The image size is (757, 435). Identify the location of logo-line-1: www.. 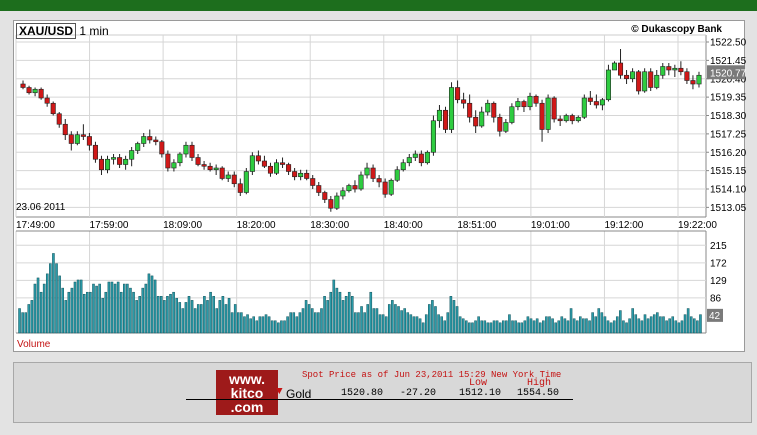
(247, 379).